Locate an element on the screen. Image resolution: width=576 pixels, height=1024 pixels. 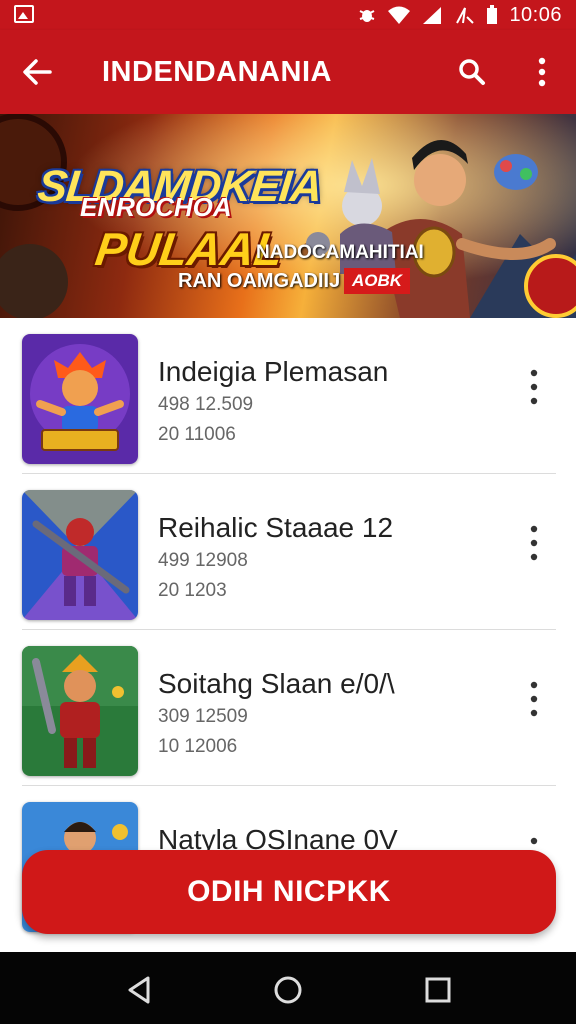
signal-alt-icon is located at coordinates (465, 15).